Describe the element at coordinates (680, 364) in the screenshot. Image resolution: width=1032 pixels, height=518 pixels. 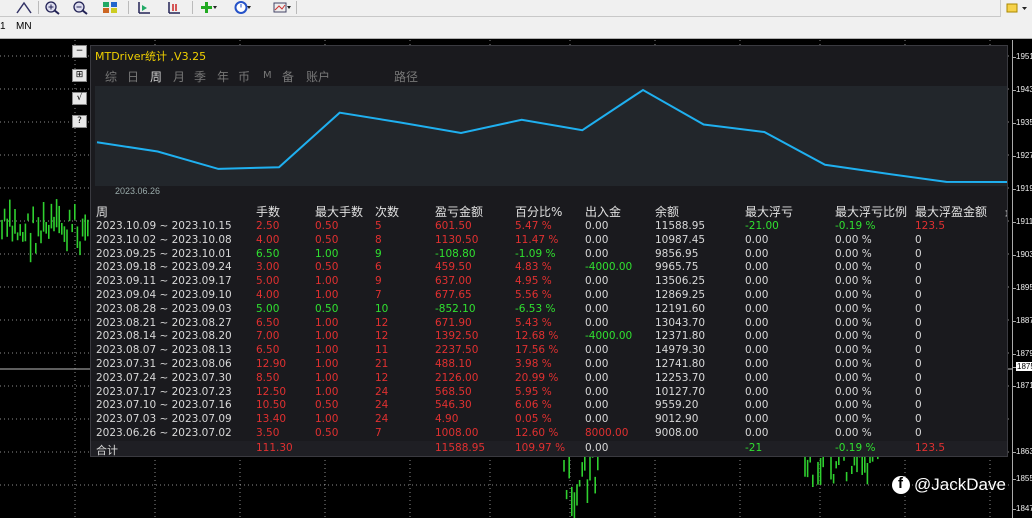
I see `cell-balance: 12741.80` at that location.